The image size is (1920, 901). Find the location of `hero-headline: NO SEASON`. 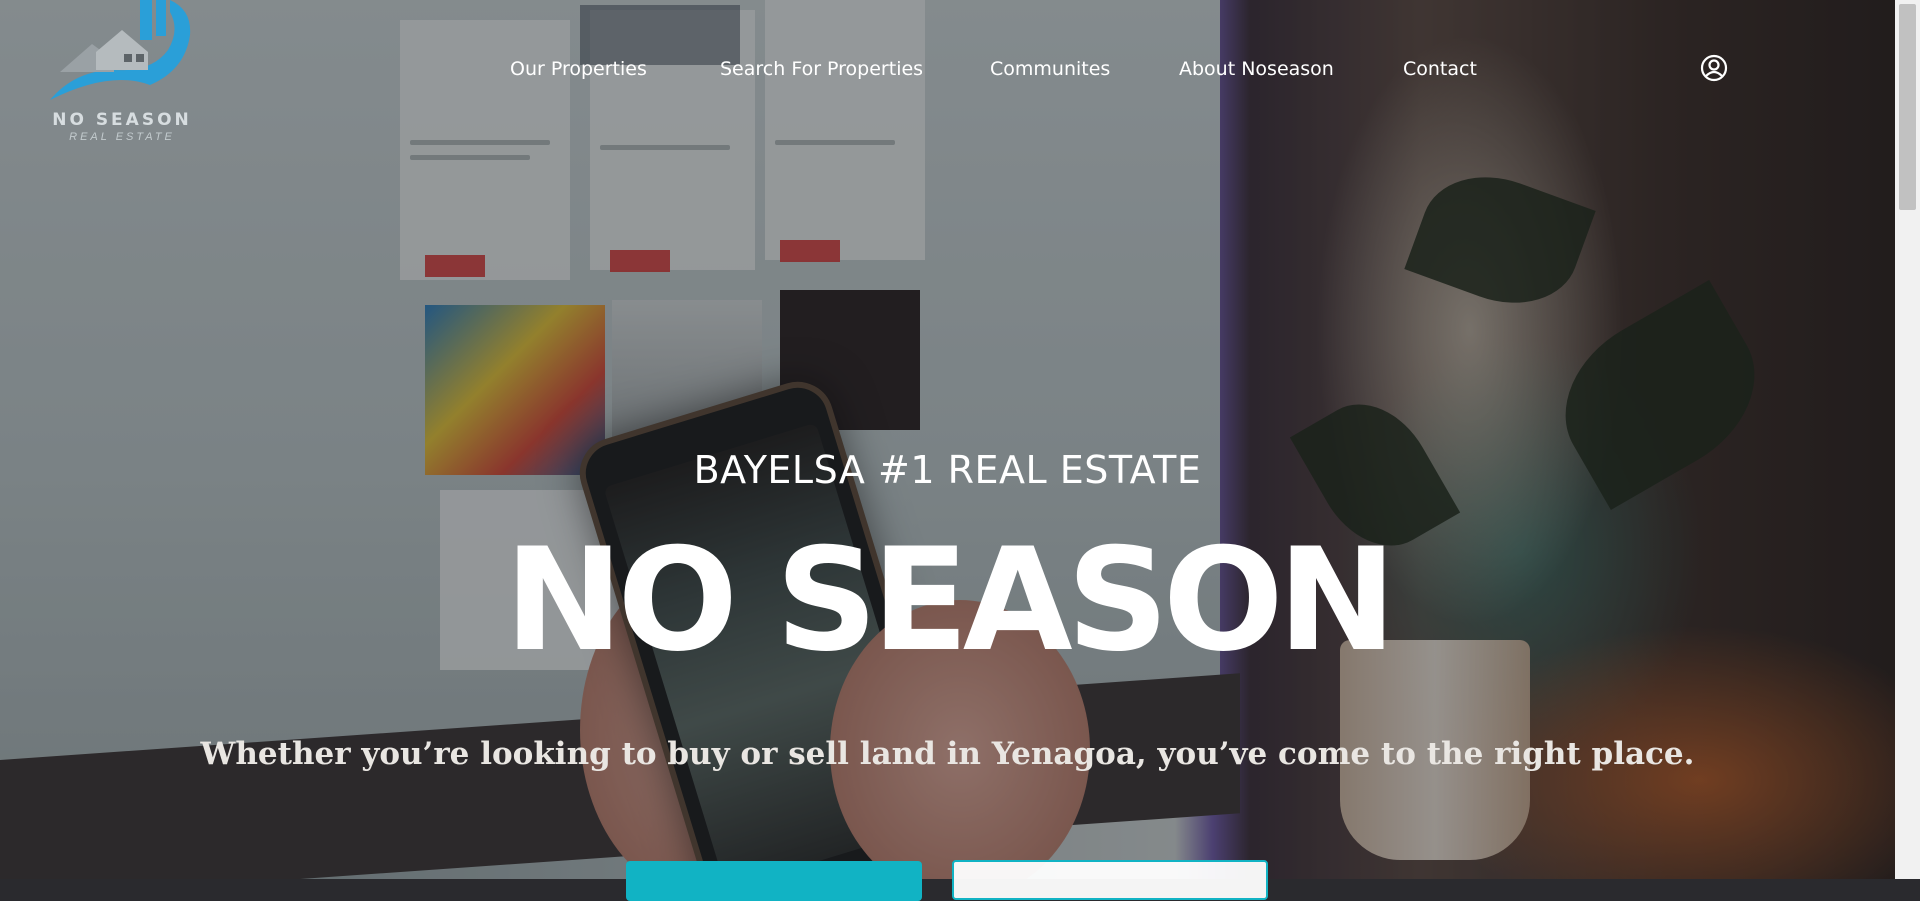

hero-headline: NO SEASON is located at coordinates (950, 600).